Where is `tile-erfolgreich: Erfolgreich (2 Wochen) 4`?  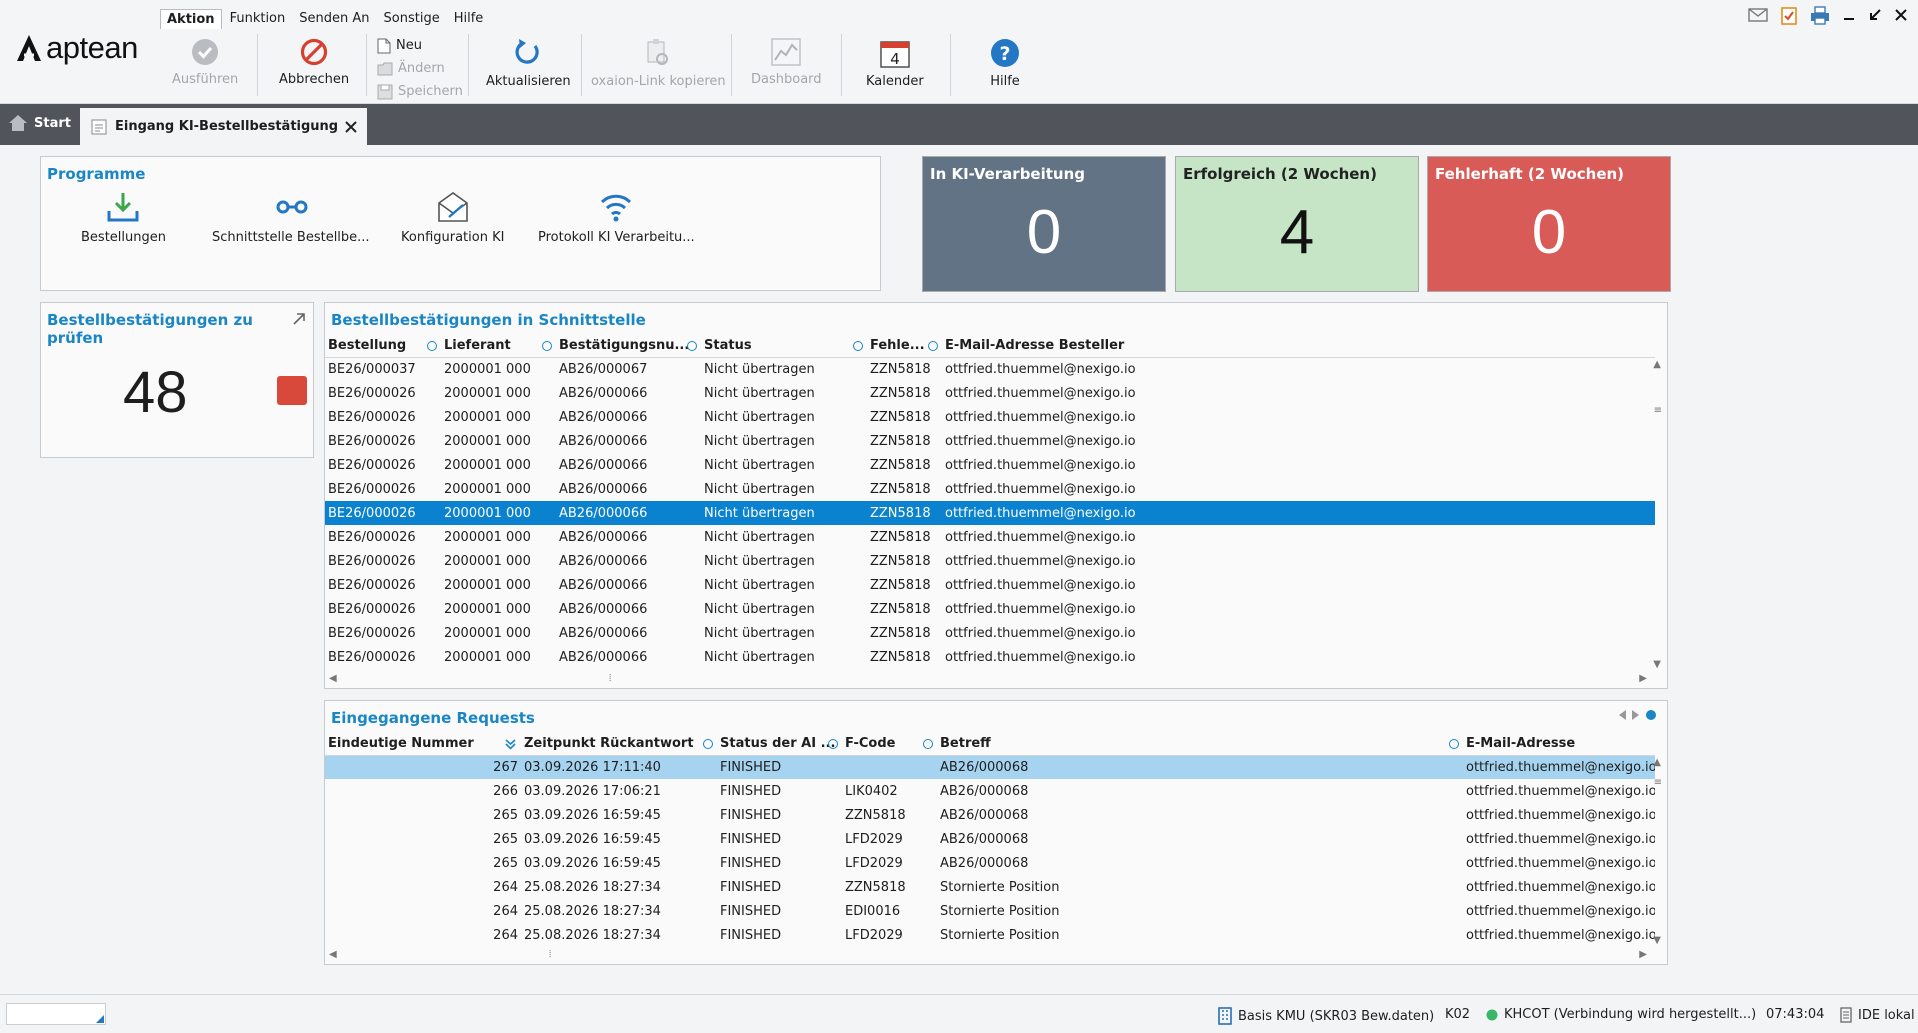
tile-erfolgreich: Erfolgreich (2 Wochen) 4 is located at coordinates (1297, 224).